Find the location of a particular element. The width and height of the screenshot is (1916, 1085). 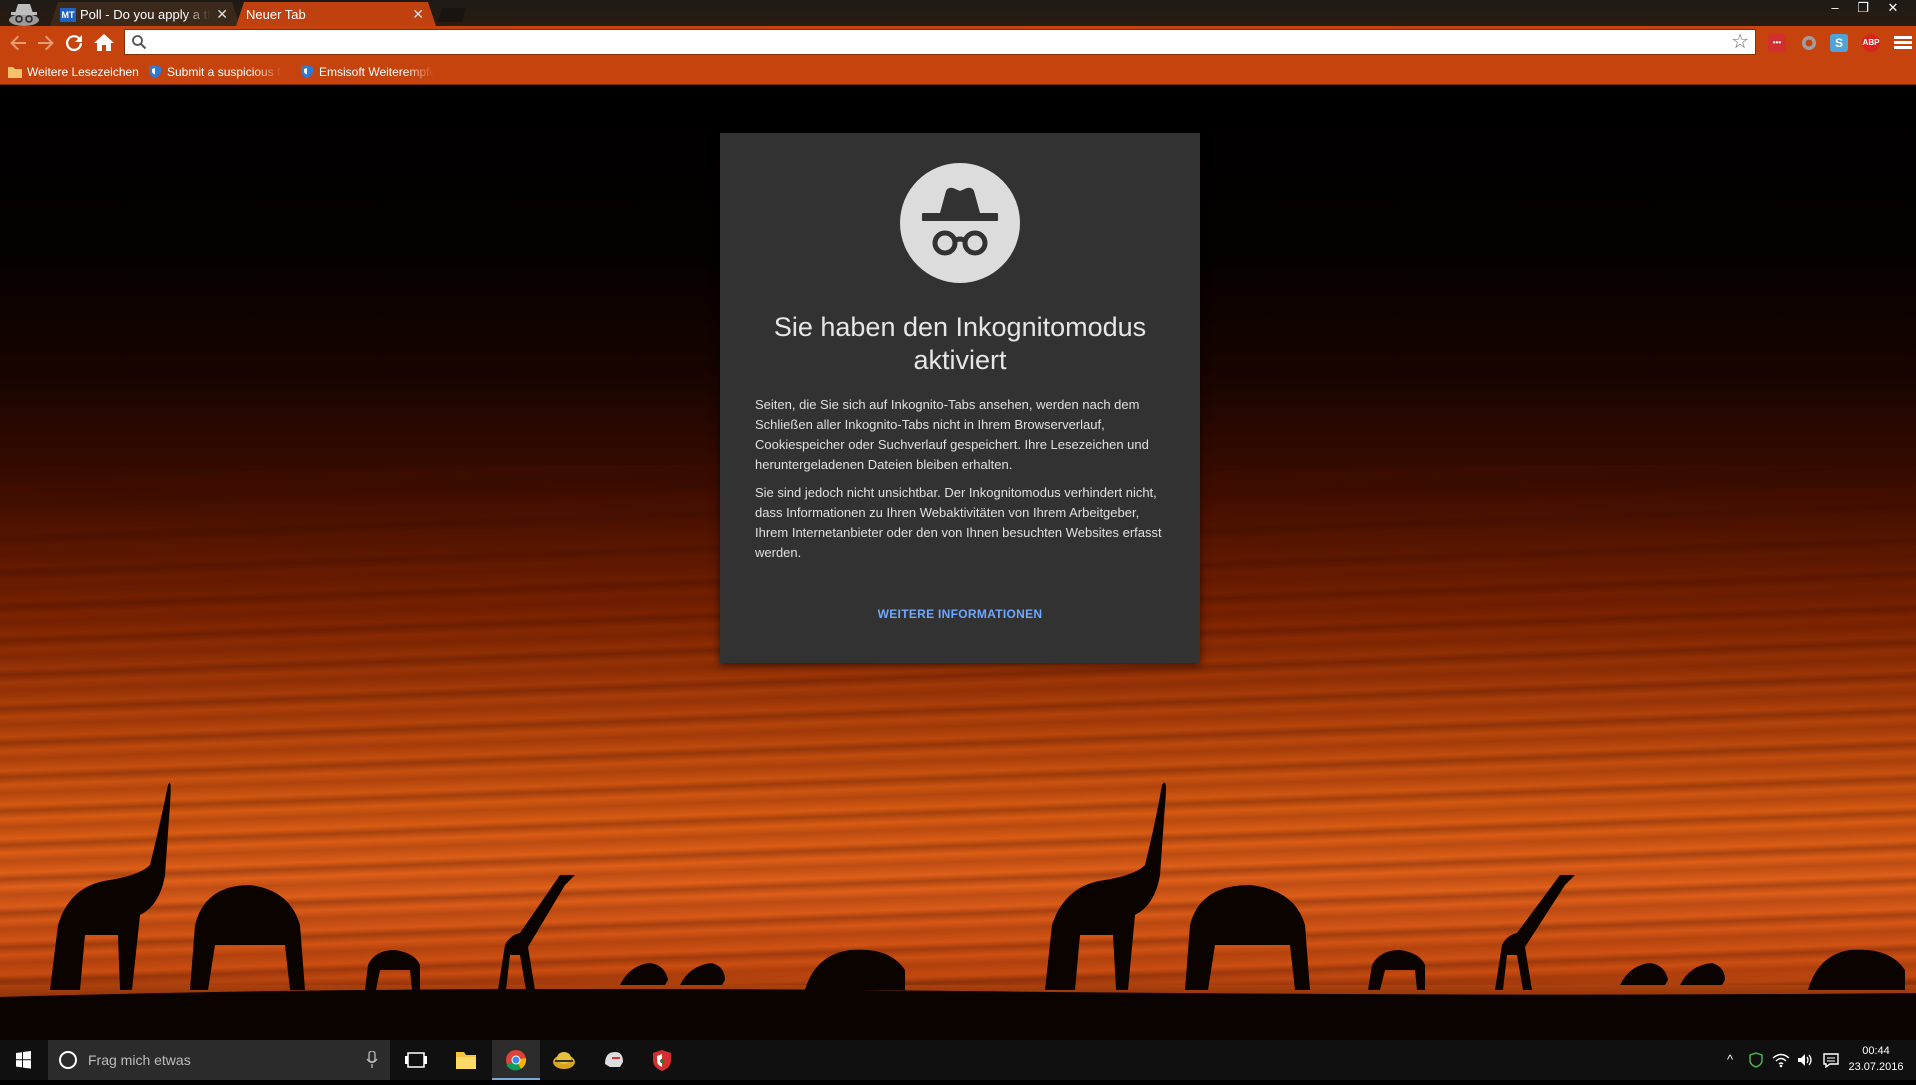

windows-logo-icon is located at coordinates (23, 1060).